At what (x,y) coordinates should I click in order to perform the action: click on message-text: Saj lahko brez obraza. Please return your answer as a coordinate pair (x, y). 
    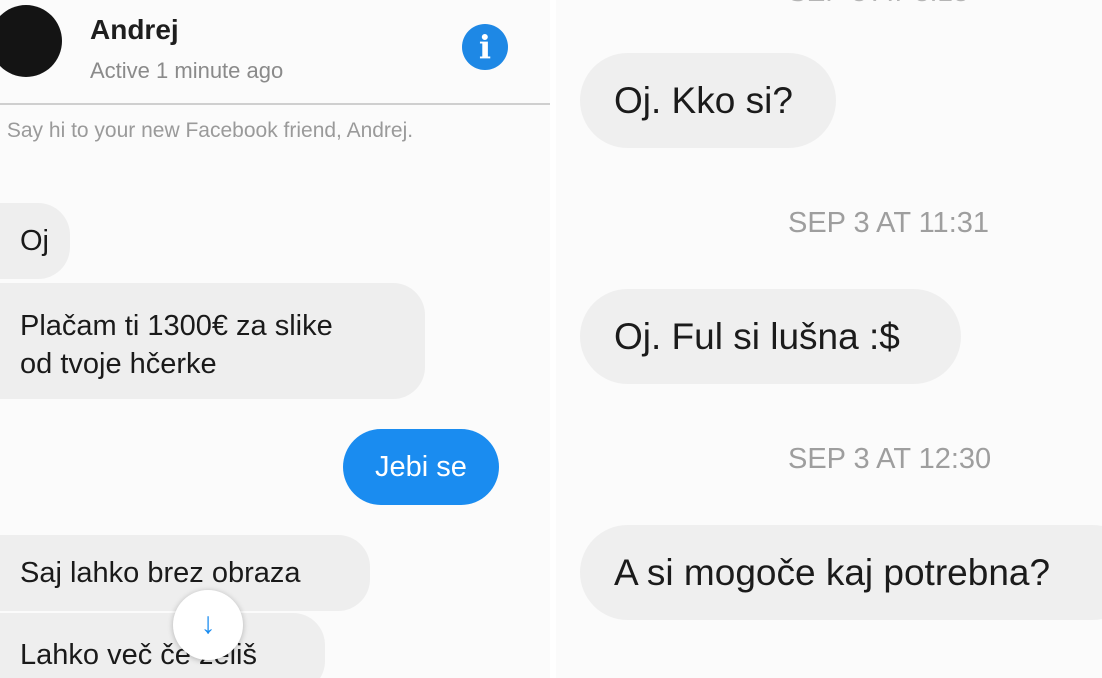
    Looking at the image, I should click on (160, 573).